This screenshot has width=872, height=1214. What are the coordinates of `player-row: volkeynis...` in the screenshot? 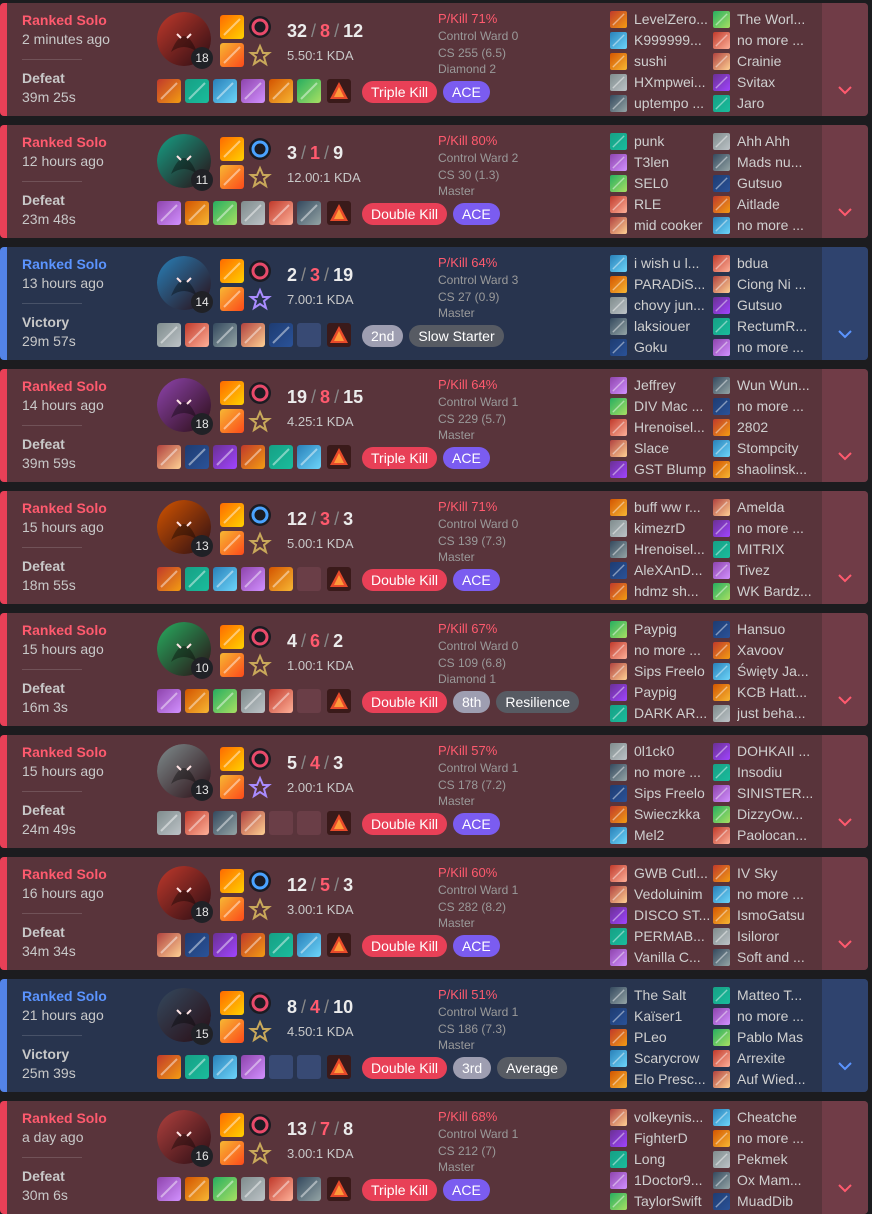 It's located at (660, 1117).